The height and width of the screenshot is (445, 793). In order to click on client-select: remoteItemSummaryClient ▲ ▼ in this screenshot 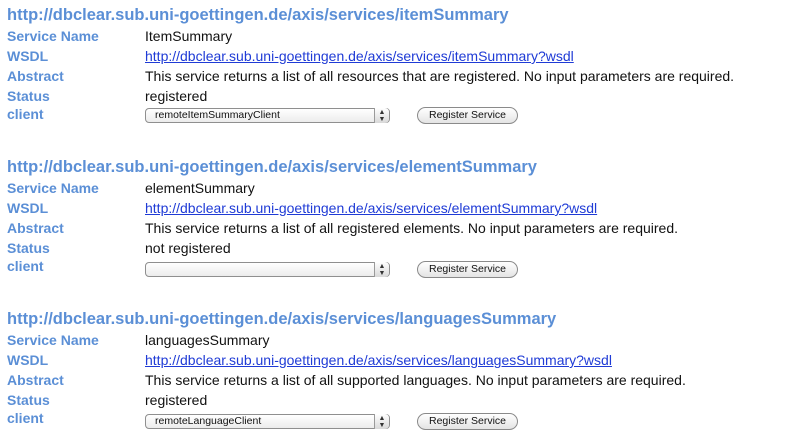, I will do `click(267, 115)`.